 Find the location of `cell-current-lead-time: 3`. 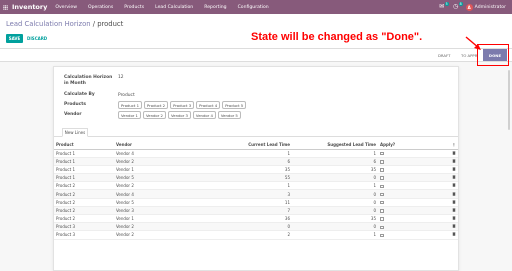

cell-current-lead-time: 3 is located at coordinates (253, 194).